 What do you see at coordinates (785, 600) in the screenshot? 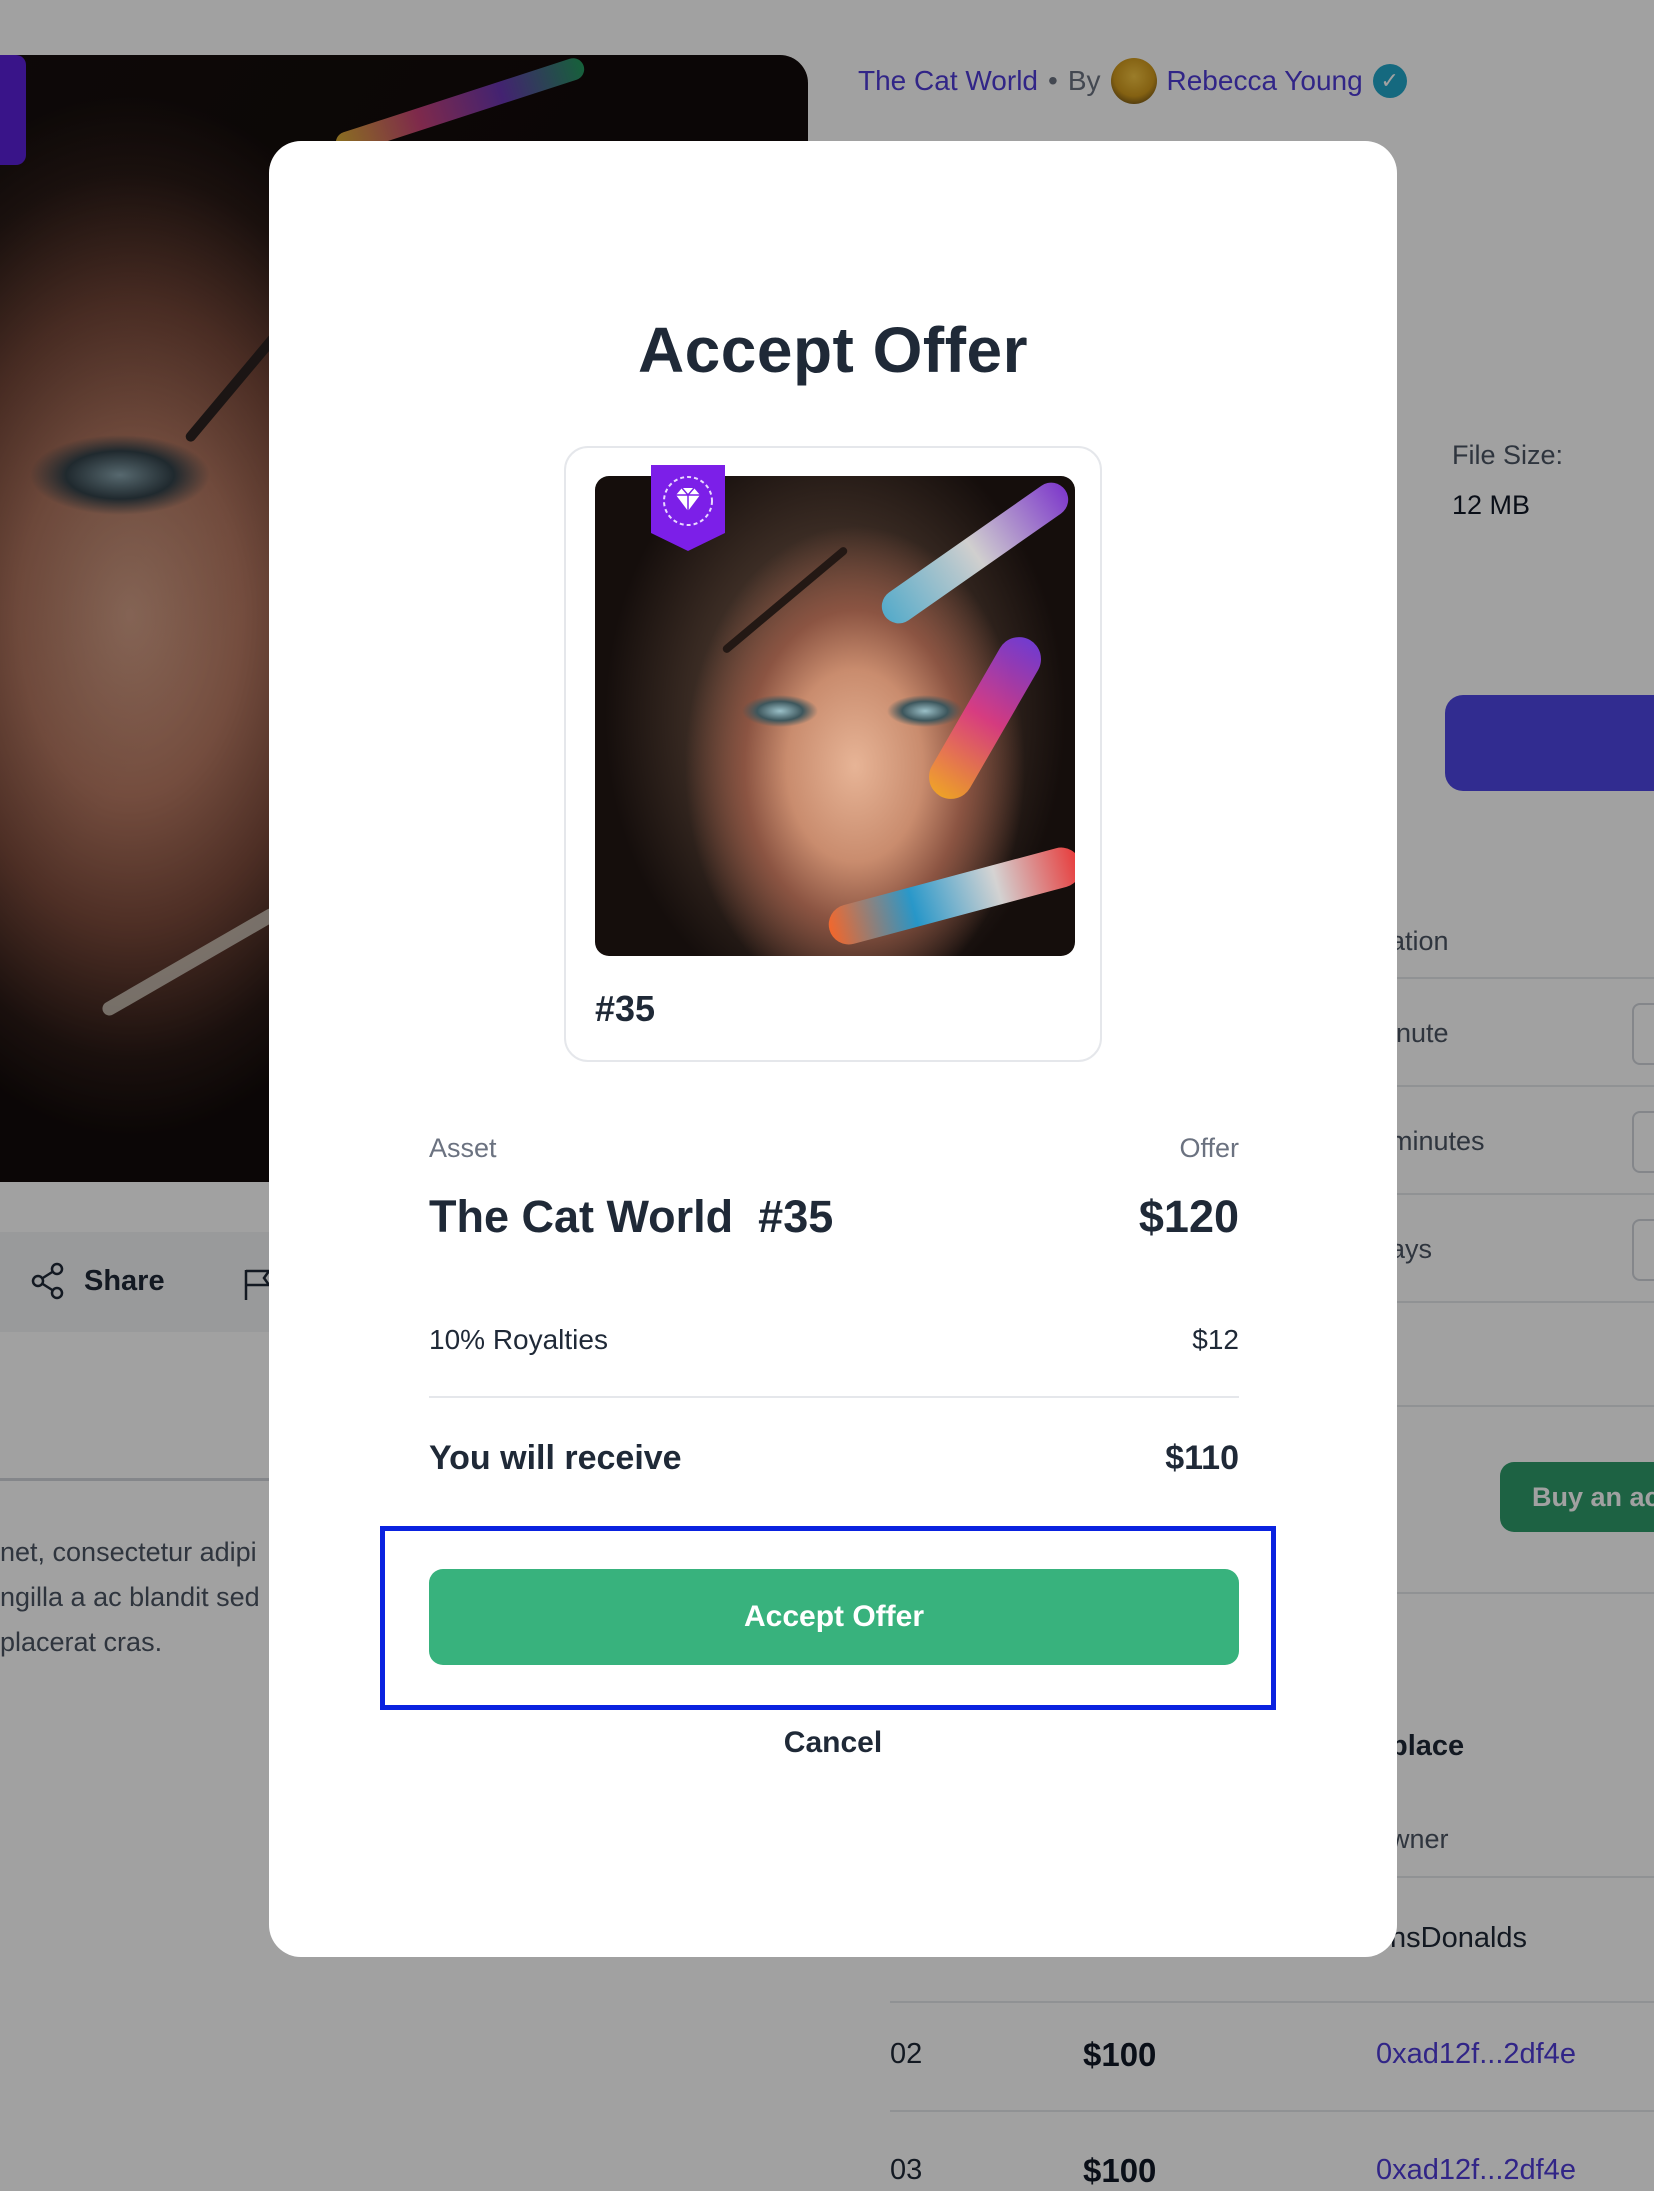
I see `art-hair-streak` at bounding box center [785, 600].